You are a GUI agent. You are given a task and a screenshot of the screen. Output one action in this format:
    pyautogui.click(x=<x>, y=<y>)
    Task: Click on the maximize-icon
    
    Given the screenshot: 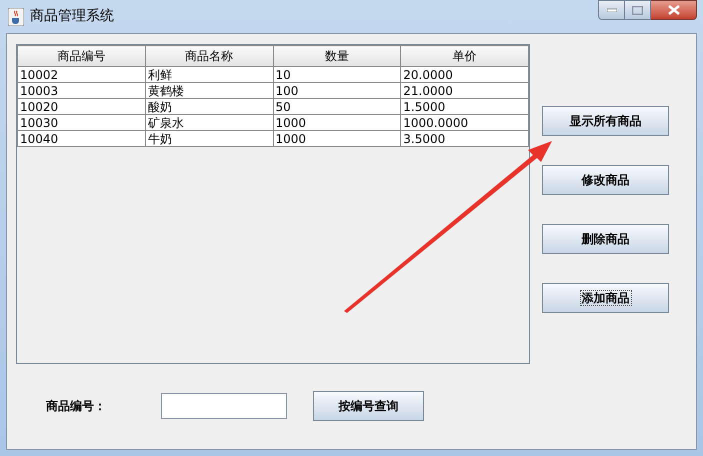 What is the action you would take?
    pyautogui.click(x=637, y=10)
    